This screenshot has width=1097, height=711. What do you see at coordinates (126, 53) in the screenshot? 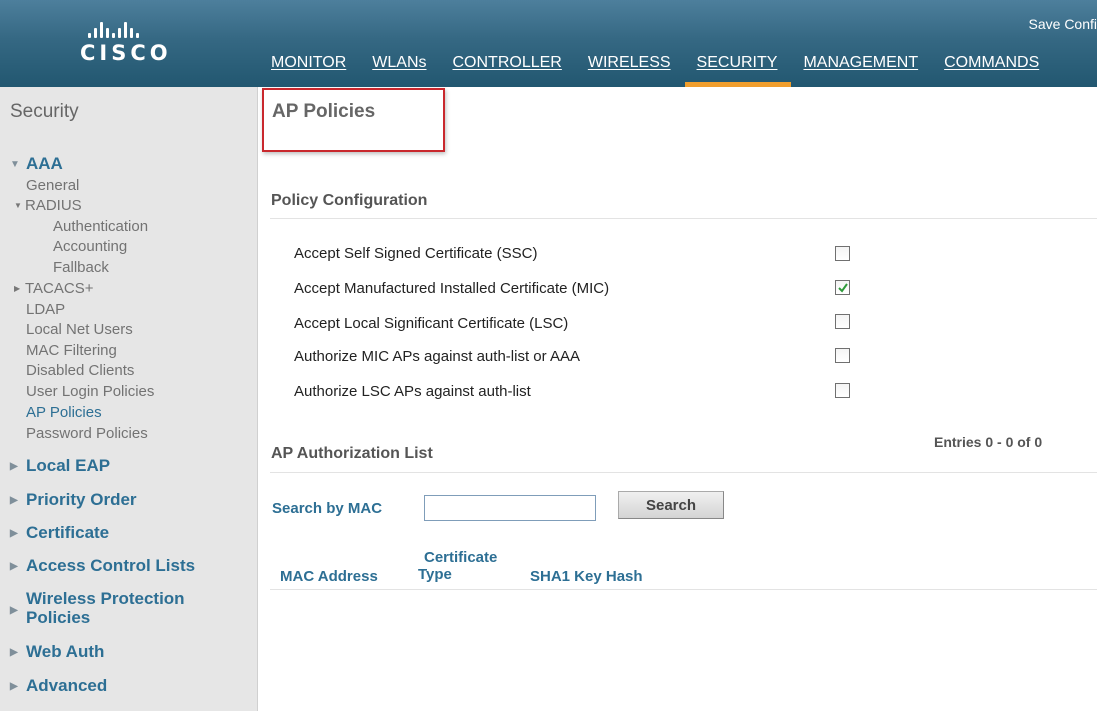
I see `cisco-logo-text: CISCO` at bounding box center [126, 53].